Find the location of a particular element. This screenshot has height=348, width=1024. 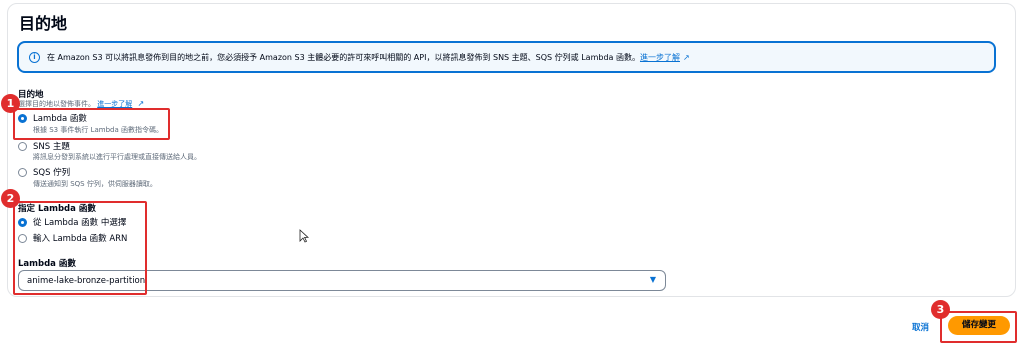

info-learn-more-link: 進一步了解 is located at coordinates (660, 57).